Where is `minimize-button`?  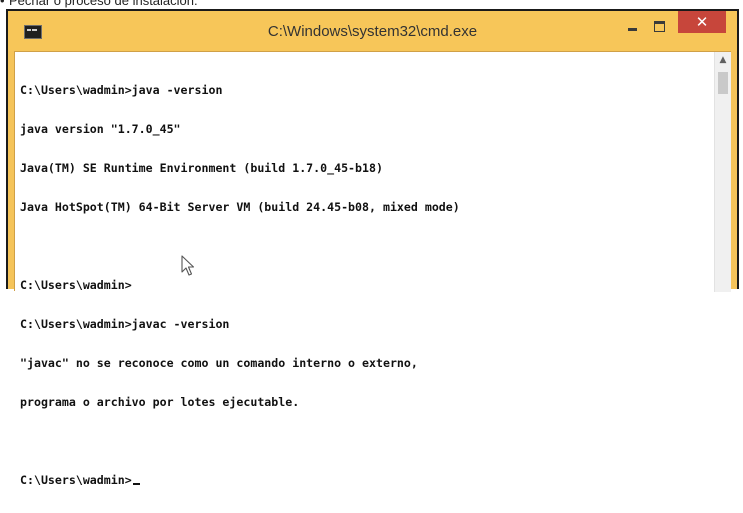
minimize-button is located at coordinates (633, 26).